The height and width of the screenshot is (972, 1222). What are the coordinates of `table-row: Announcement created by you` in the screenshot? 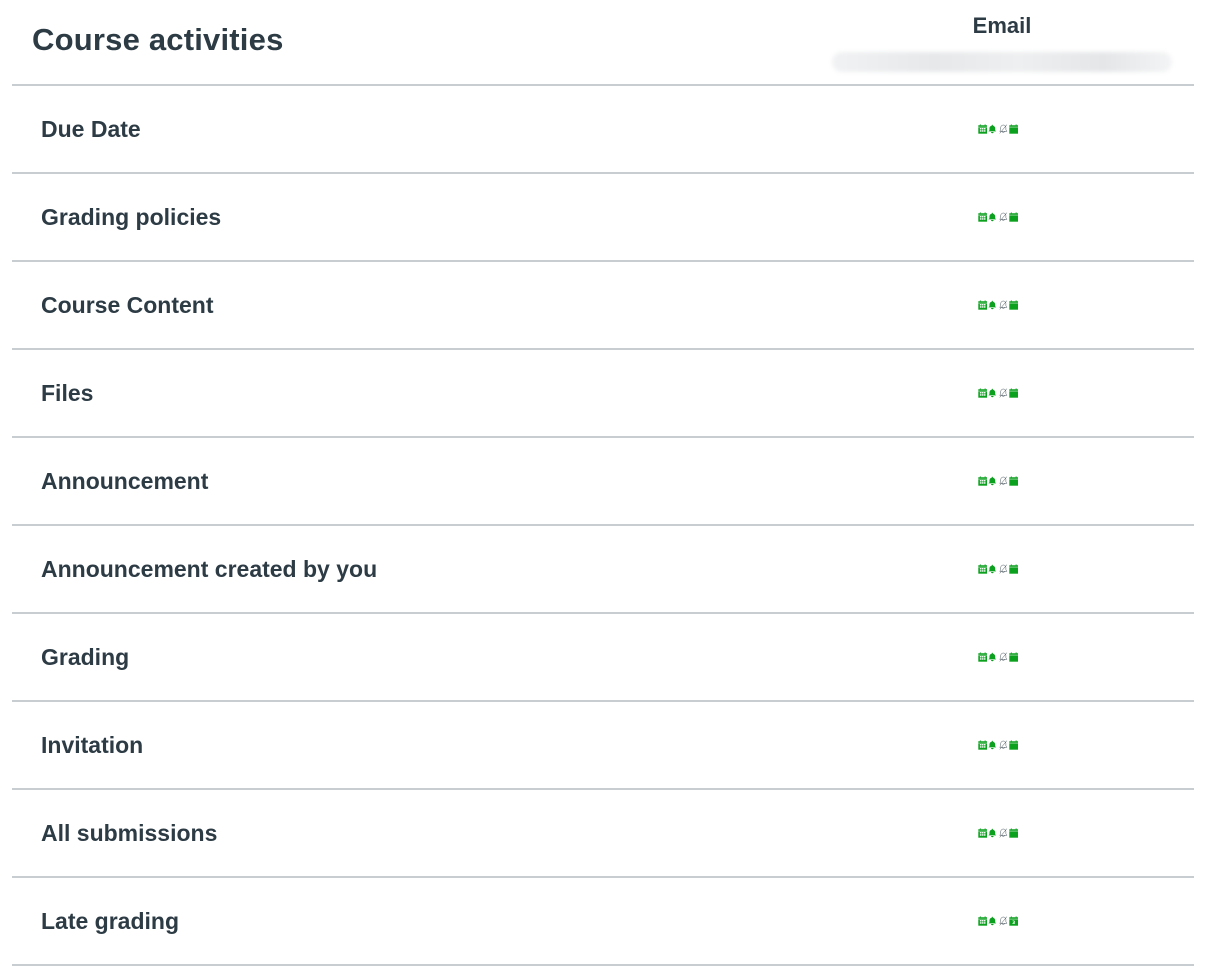 It's located at (603, 570).